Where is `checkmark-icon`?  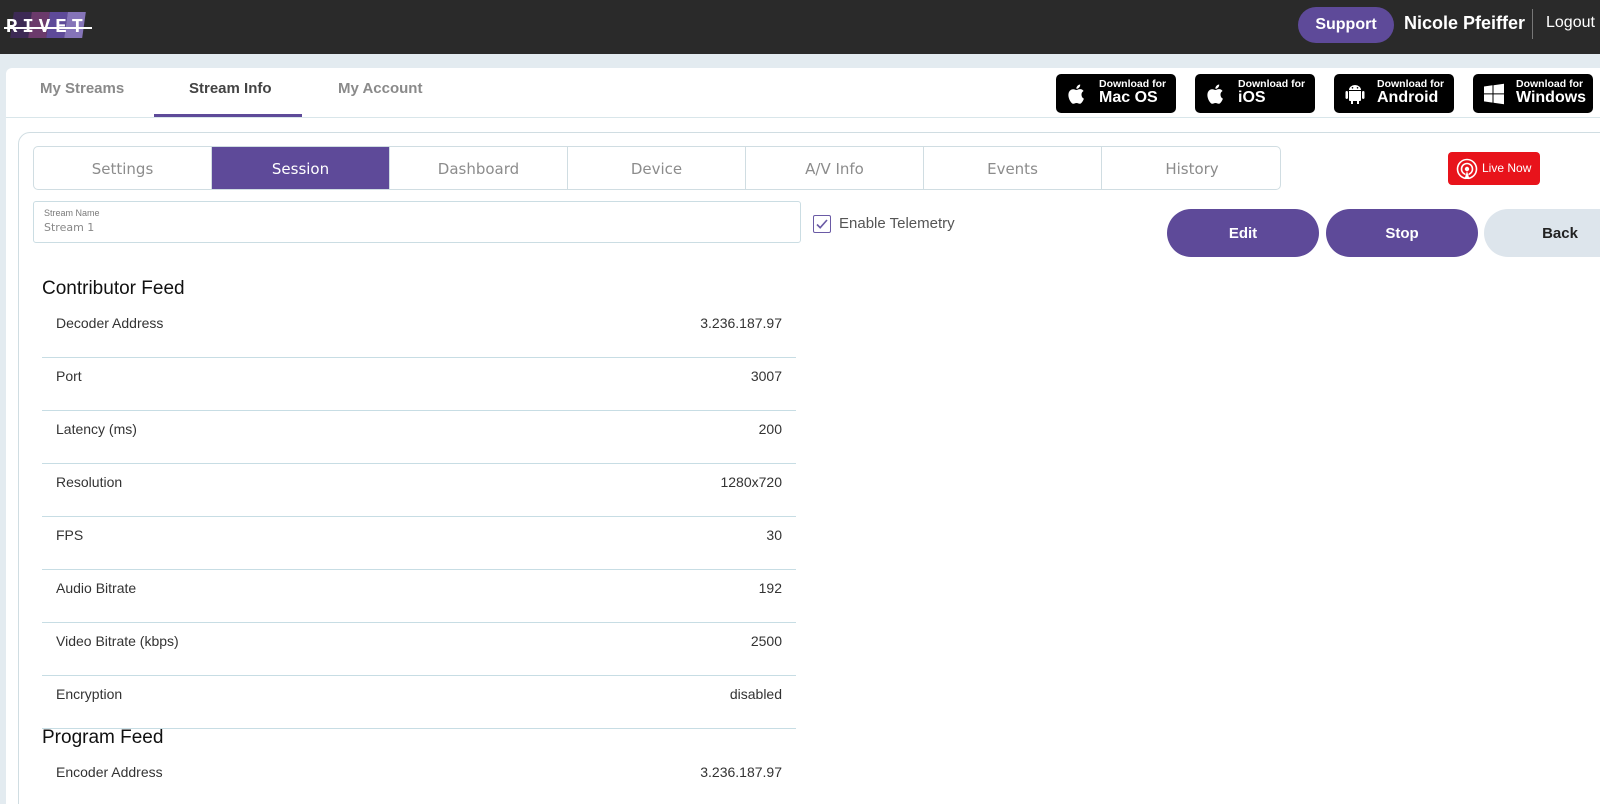 checkmark-icon is located at coordinates (822, 224).